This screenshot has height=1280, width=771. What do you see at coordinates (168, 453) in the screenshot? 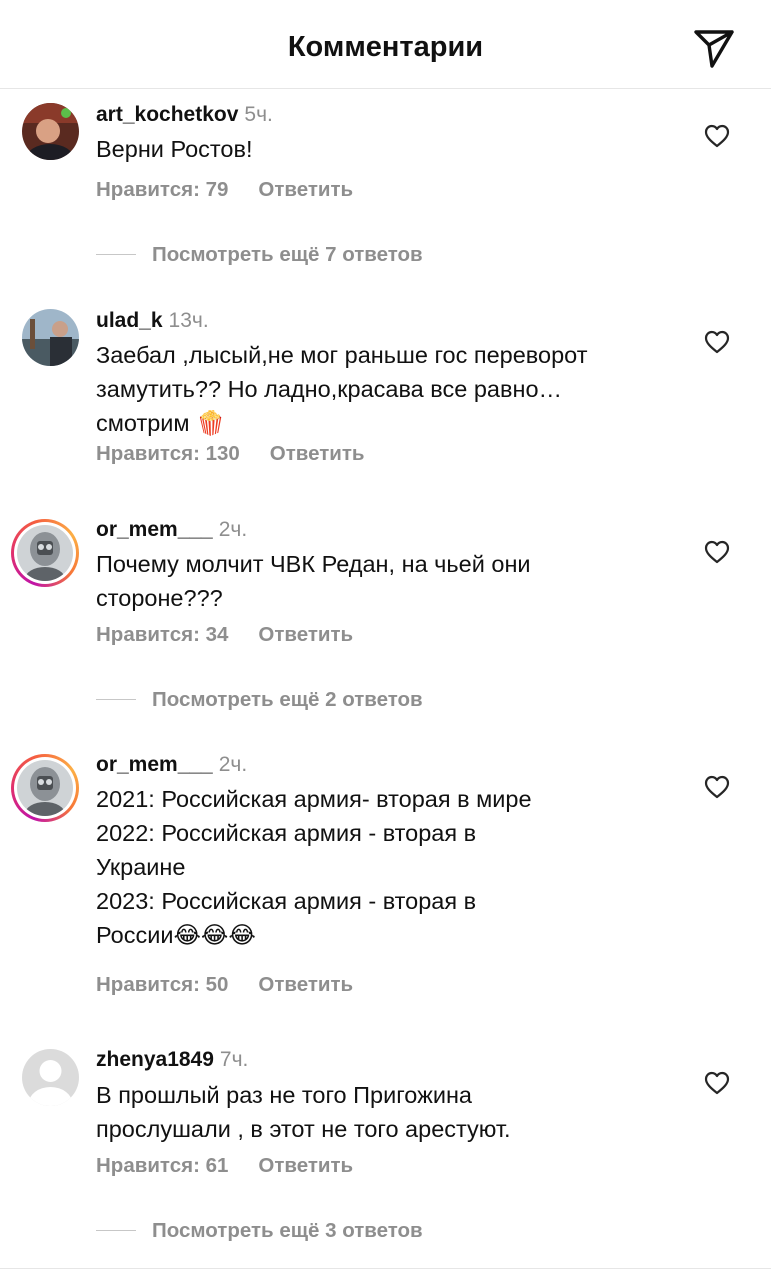
I see `likes-count: Нравится: 130` at bounding box center [168, 453].